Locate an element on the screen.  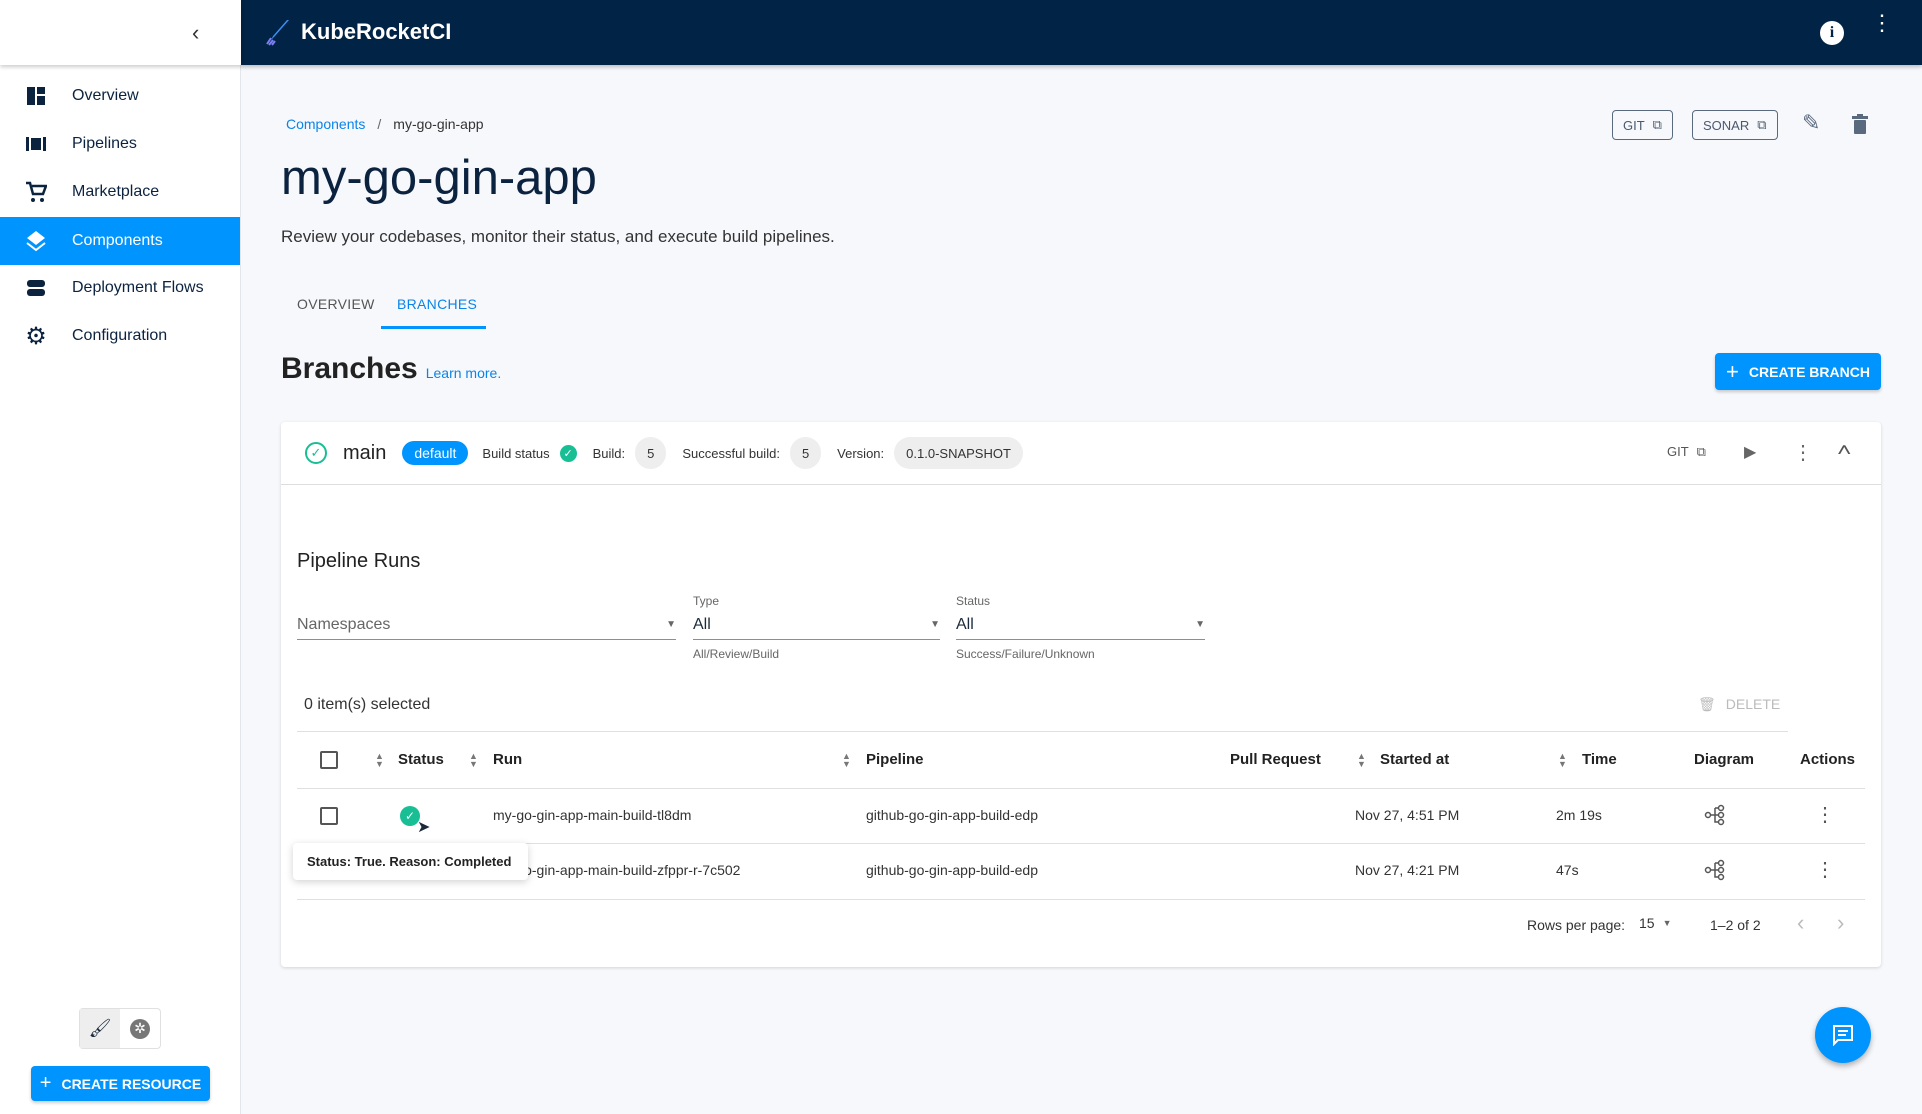
git-link-button: GIT ⧉ is located at coordinates (1642, 125).